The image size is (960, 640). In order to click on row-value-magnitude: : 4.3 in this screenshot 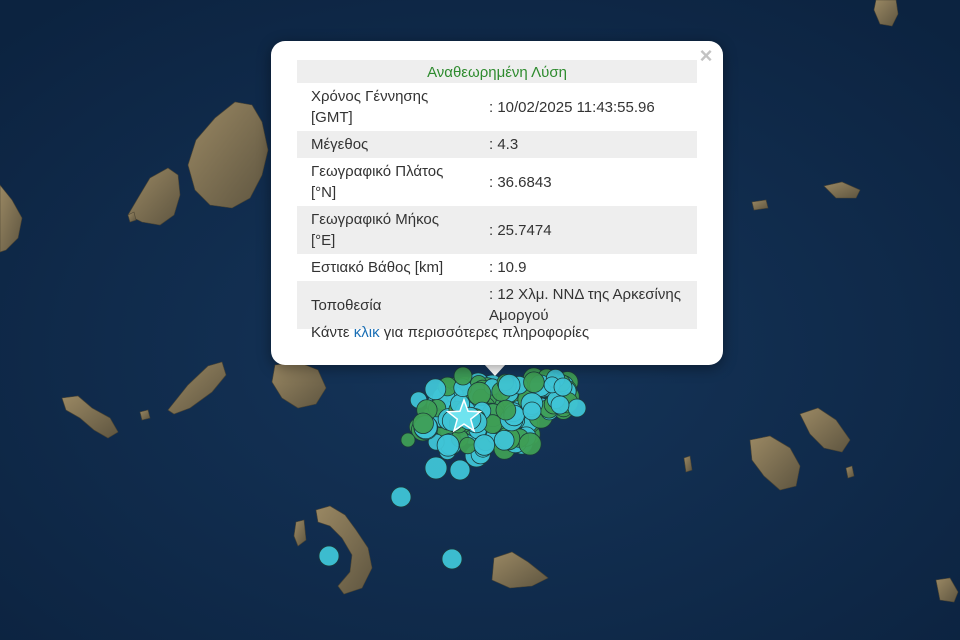, I will do `click(586, 144)`.